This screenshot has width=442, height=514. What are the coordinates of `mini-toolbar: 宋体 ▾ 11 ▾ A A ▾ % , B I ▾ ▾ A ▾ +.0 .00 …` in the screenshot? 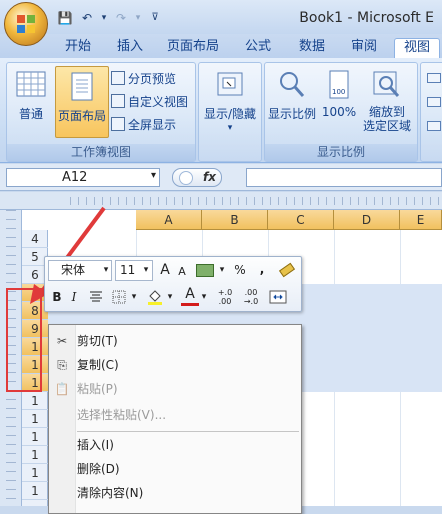 It's located at (173, 284).